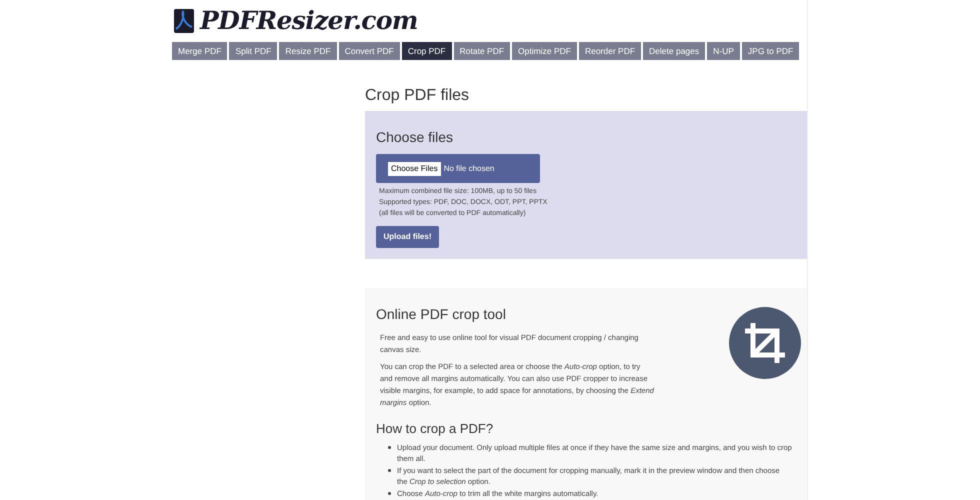 This screenshot has height=500, width=980. Describe the element at coordinates (184, 21) in the screenshot. I see `logo-icon` at that location.